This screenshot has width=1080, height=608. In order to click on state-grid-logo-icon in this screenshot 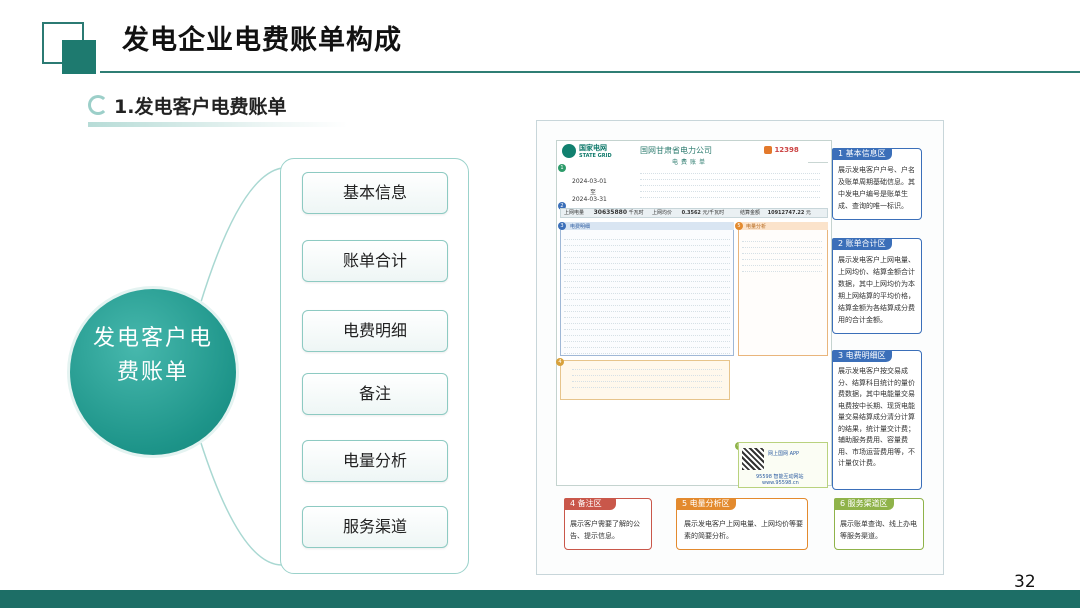, I will do `click(569, 151)`.